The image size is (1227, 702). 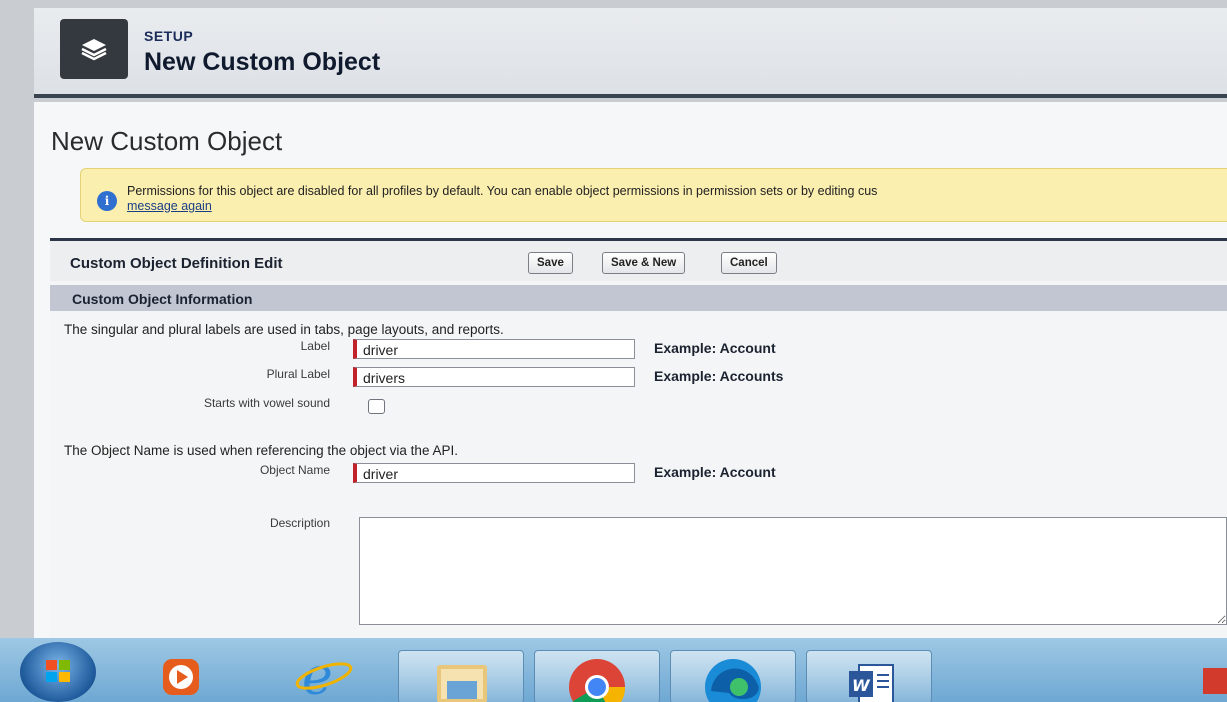 What do you see at coordinates (315, 346) in the screenshot?
I see `label-field-label: Label` at bounding box center [315, 346].